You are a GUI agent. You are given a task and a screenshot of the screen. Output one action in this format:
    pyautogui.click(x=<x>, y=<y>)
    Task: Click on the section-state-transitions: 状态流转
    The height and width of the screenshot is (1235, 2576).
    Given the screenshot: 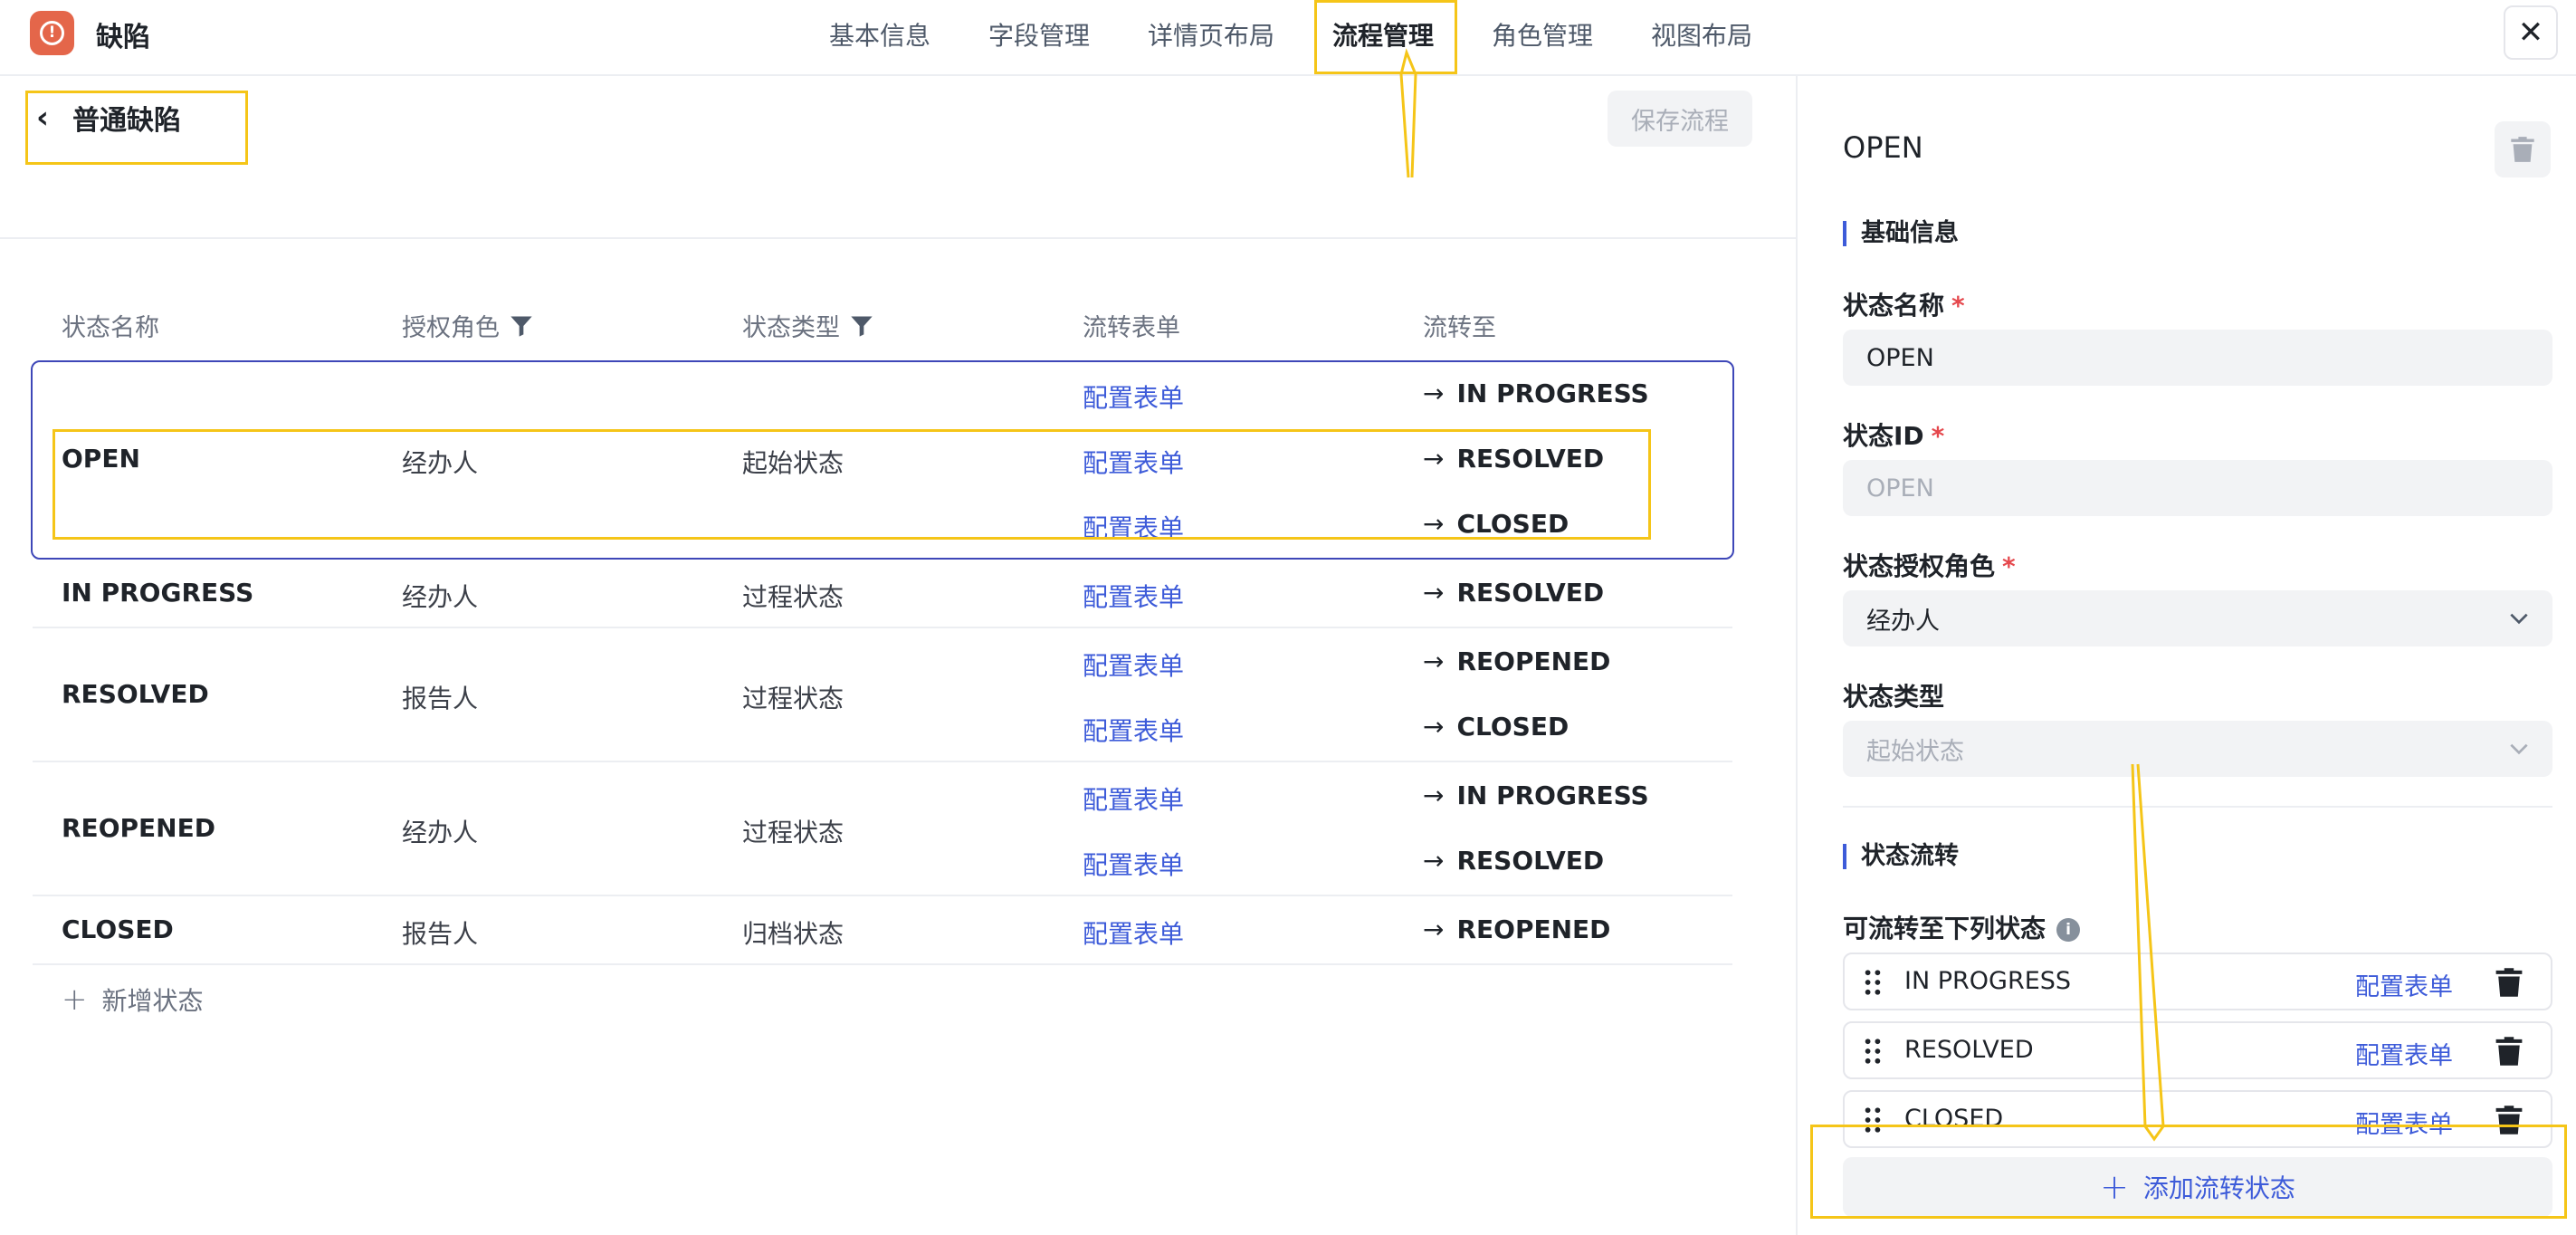 What is the action you would take?
    pyautogui.click(x=1901, y=856)
    